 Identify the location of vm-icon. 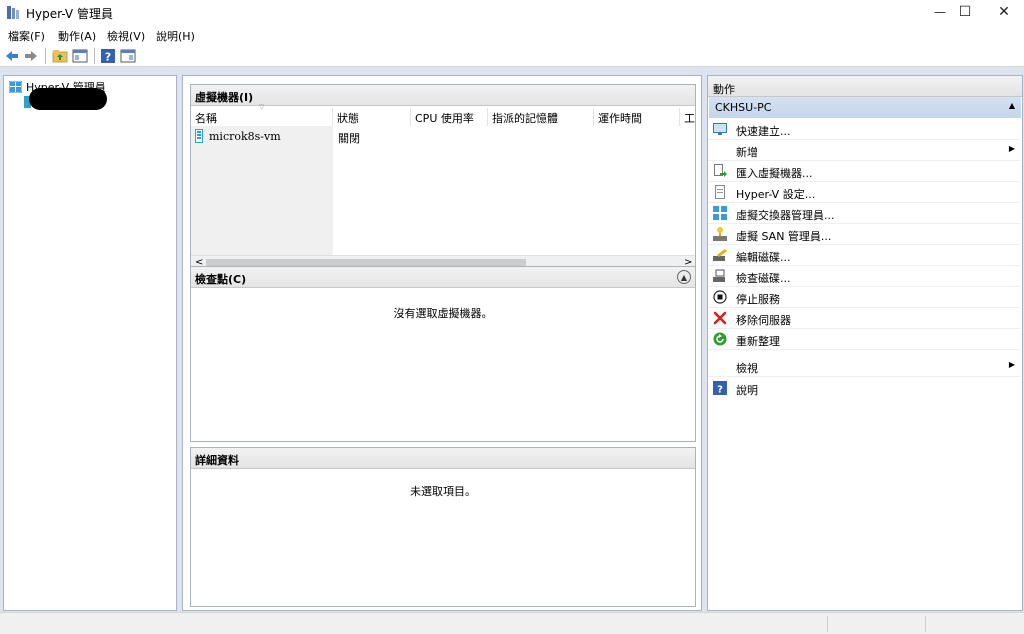
(199, 136).